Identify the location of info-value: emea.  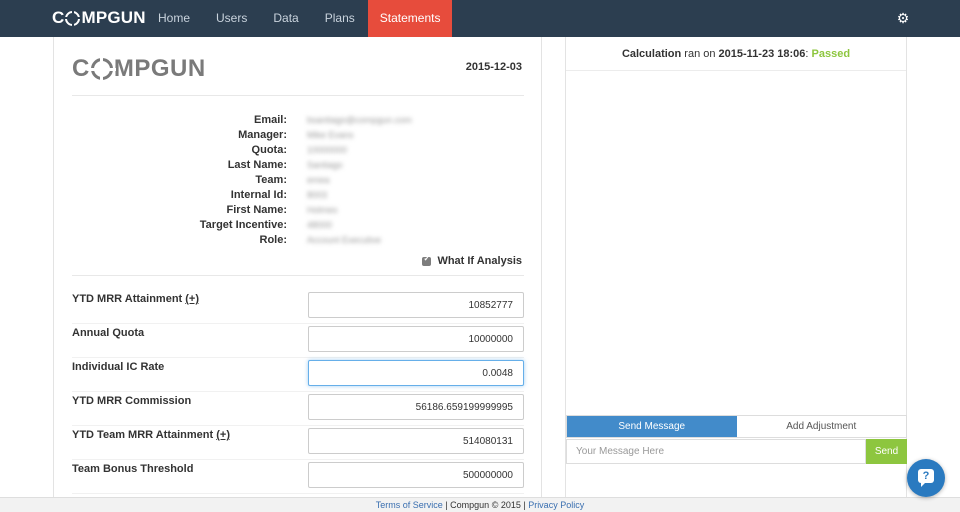
(318, 180).